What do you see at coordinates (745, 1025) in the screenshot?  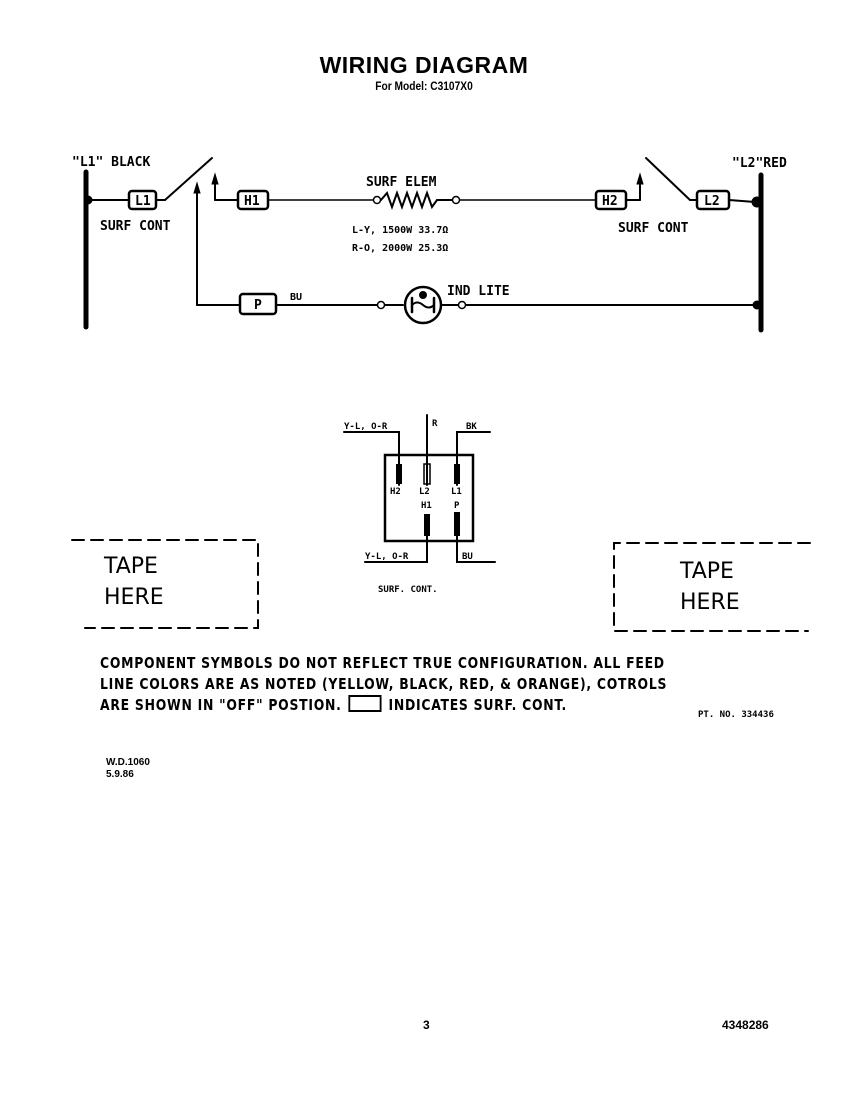 I see `document-number: 4348286` at bounding box center [745, 1025].